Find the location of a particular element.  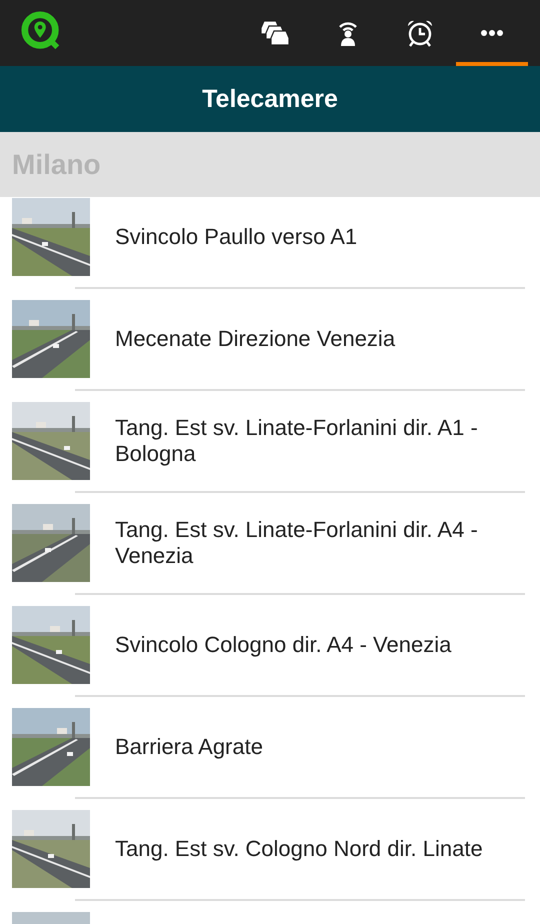

camera-name: Tang. Est sv. Cologno Nord dir. Linate is located at coordinates (299, 849).